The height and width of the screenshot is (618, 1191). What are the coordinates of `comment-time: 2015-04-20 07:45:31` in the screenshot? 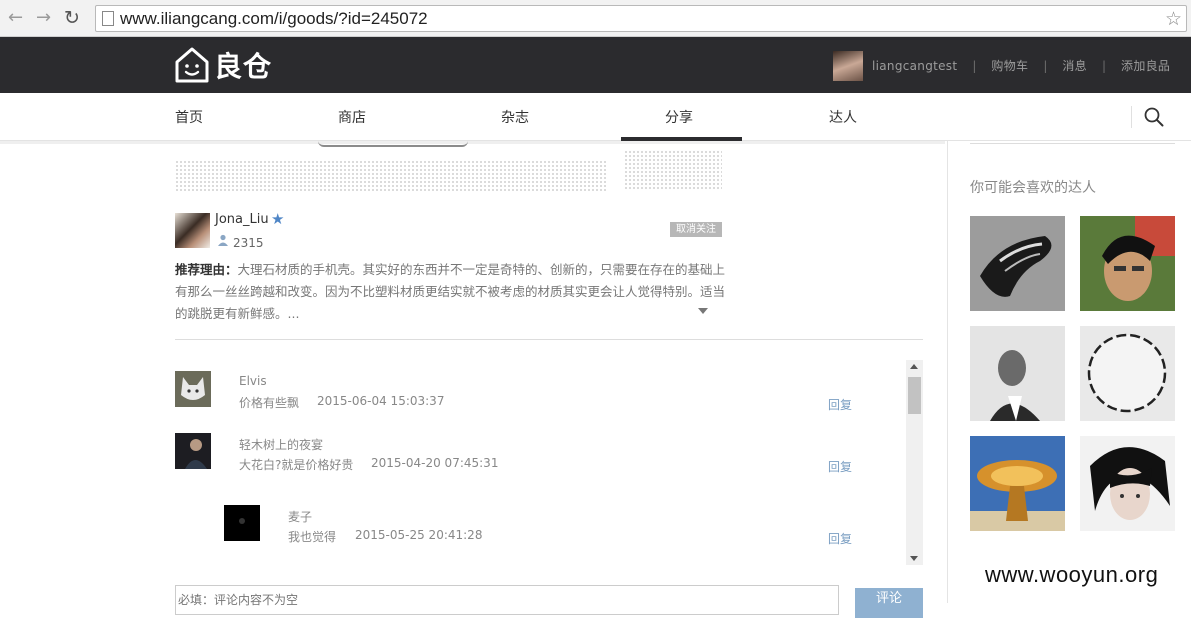 It's located at (435, 463).